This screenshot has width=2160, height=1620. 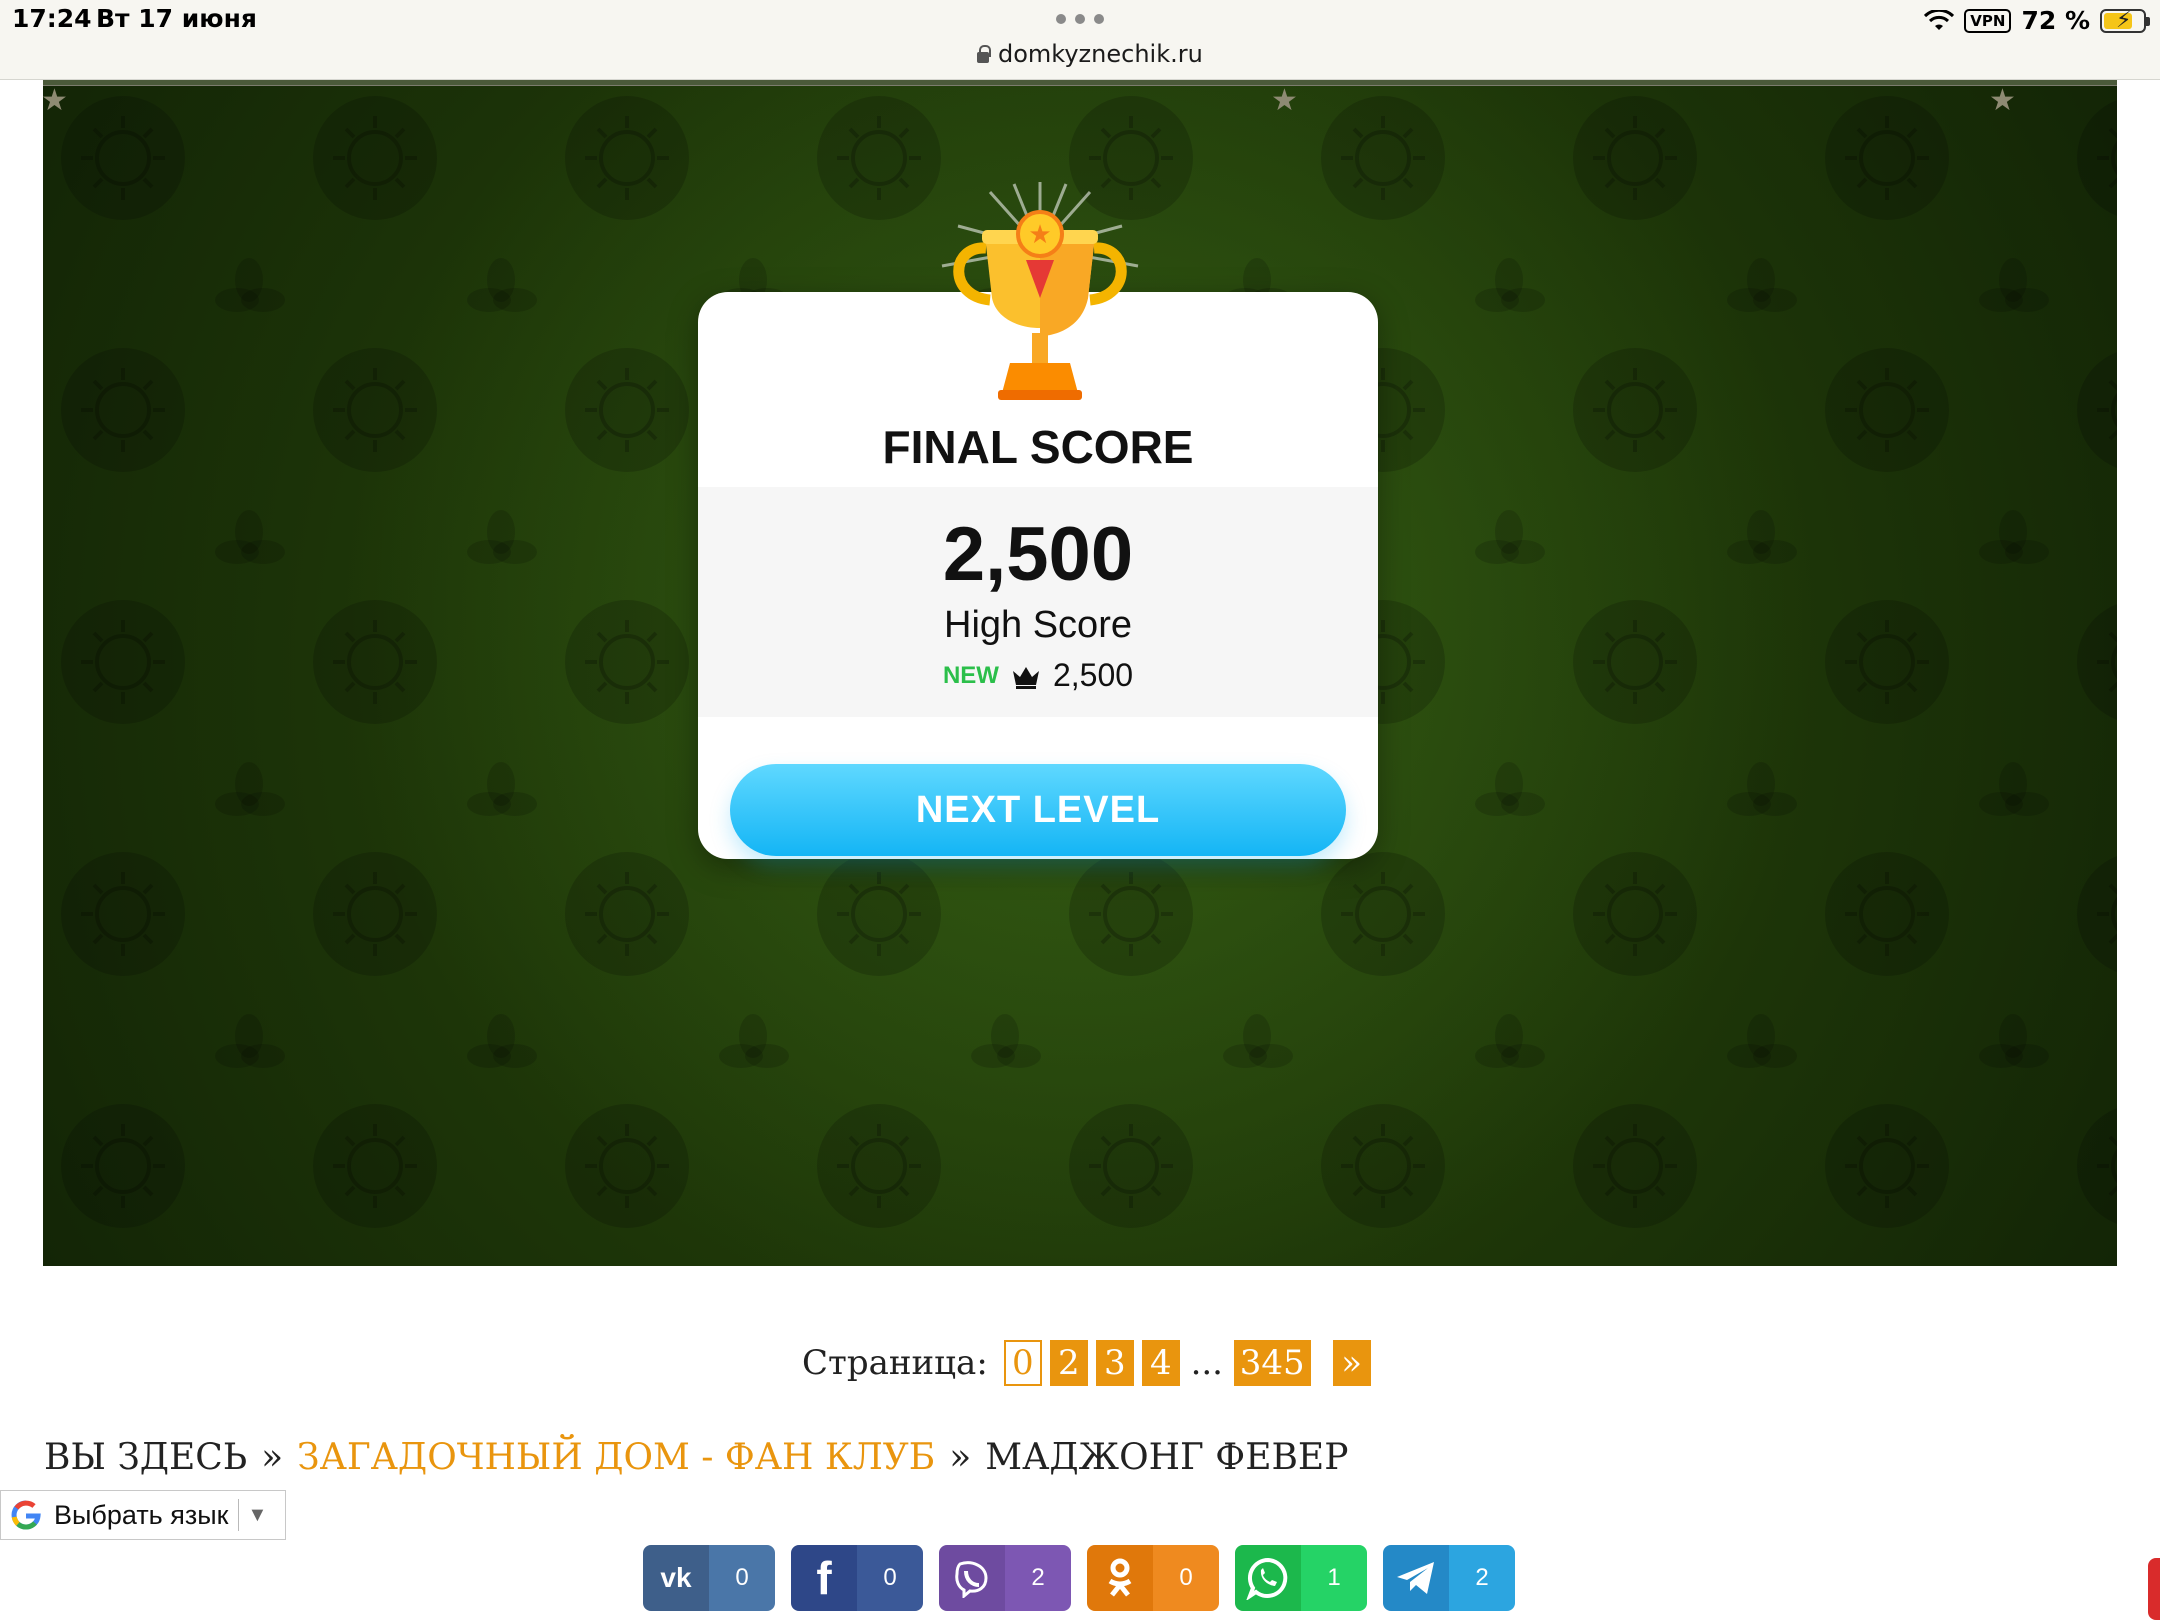 What do you see at coordinates (1079, 1578) in the screenshot?
I see `share-bar: vk 0 f 0 2 0 1 2` at bounding box center [1079, 1578].